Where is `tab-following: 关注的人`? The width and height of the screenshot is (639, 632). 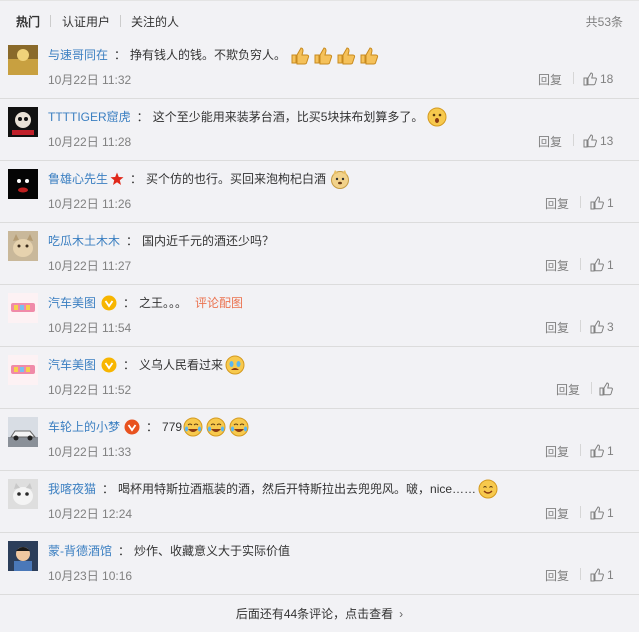 tab-following: 关注的人 is located at coordinates (155, 21).